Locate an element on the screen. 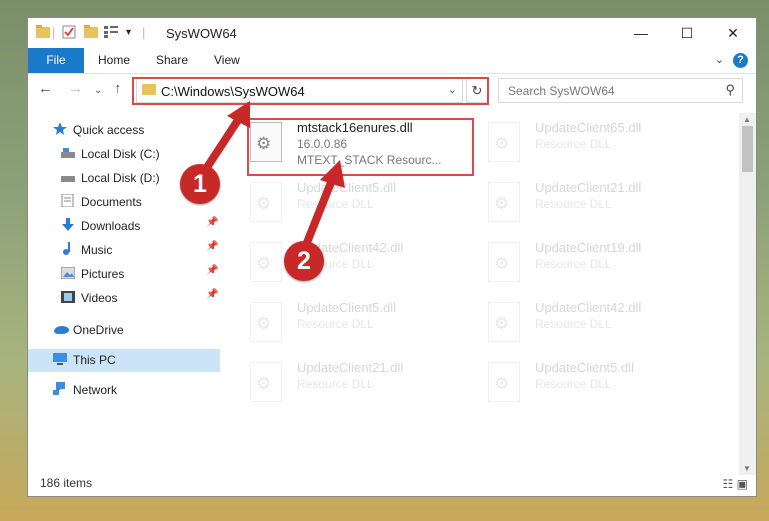 This screenshot has width=769, height=521. callout-2: 2 is located at coordinates (304, 261).